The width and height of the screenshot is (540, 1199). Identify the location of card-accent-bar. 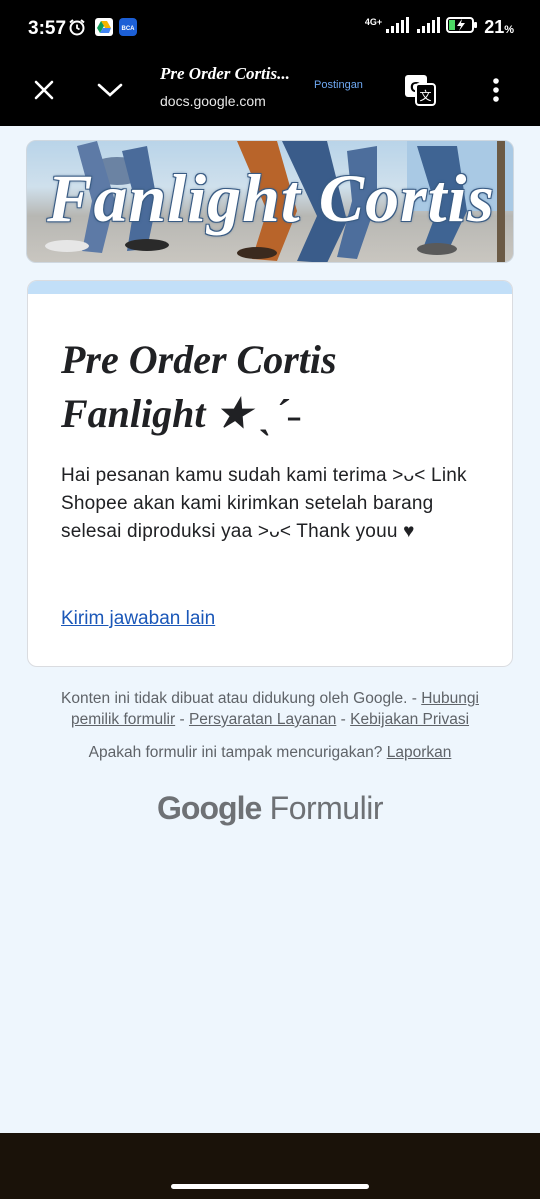
(270, 287).